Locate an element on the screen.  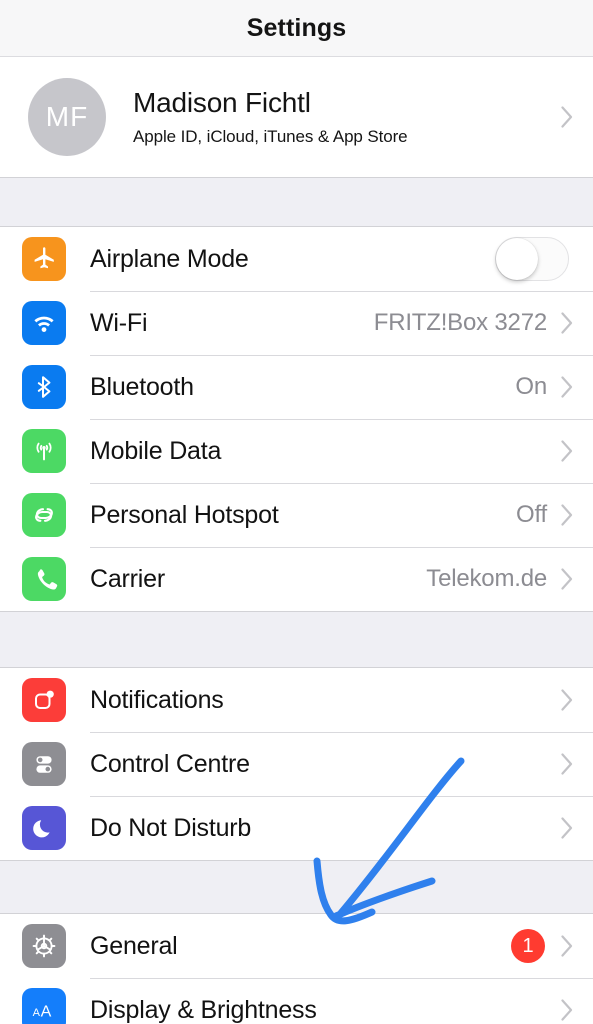
avatar: MF is located at coordinates (67, 117).